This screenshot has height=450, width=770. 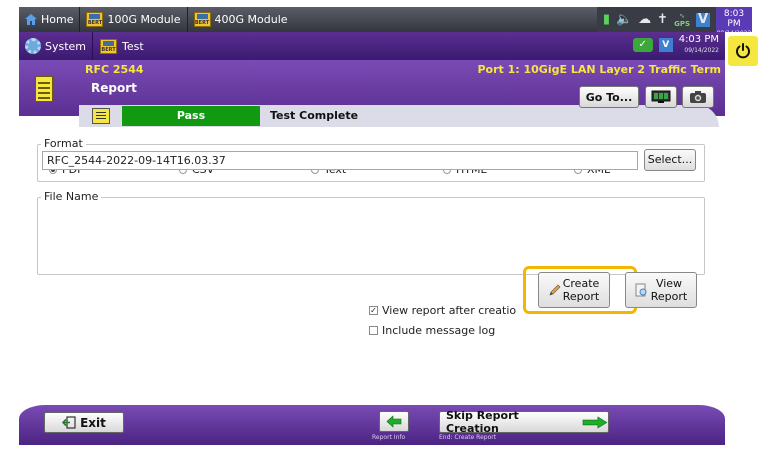 I want to click on speaker-icon: 🔈, so click(x=624, y=19).